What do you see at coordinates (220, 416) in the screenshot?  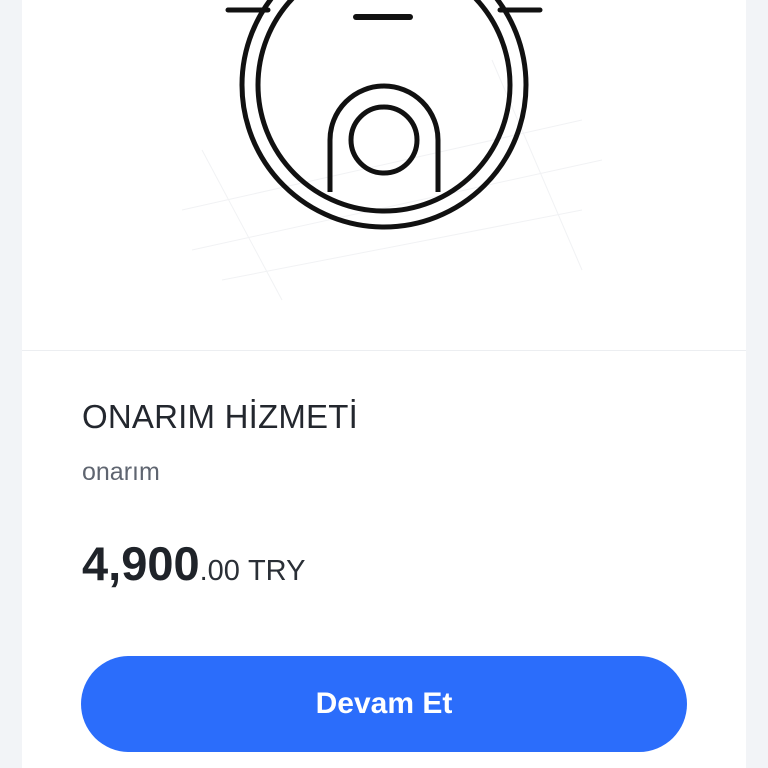 I see `product-title: ONARIM HİZMETİ` at bounding box center [220, 416].